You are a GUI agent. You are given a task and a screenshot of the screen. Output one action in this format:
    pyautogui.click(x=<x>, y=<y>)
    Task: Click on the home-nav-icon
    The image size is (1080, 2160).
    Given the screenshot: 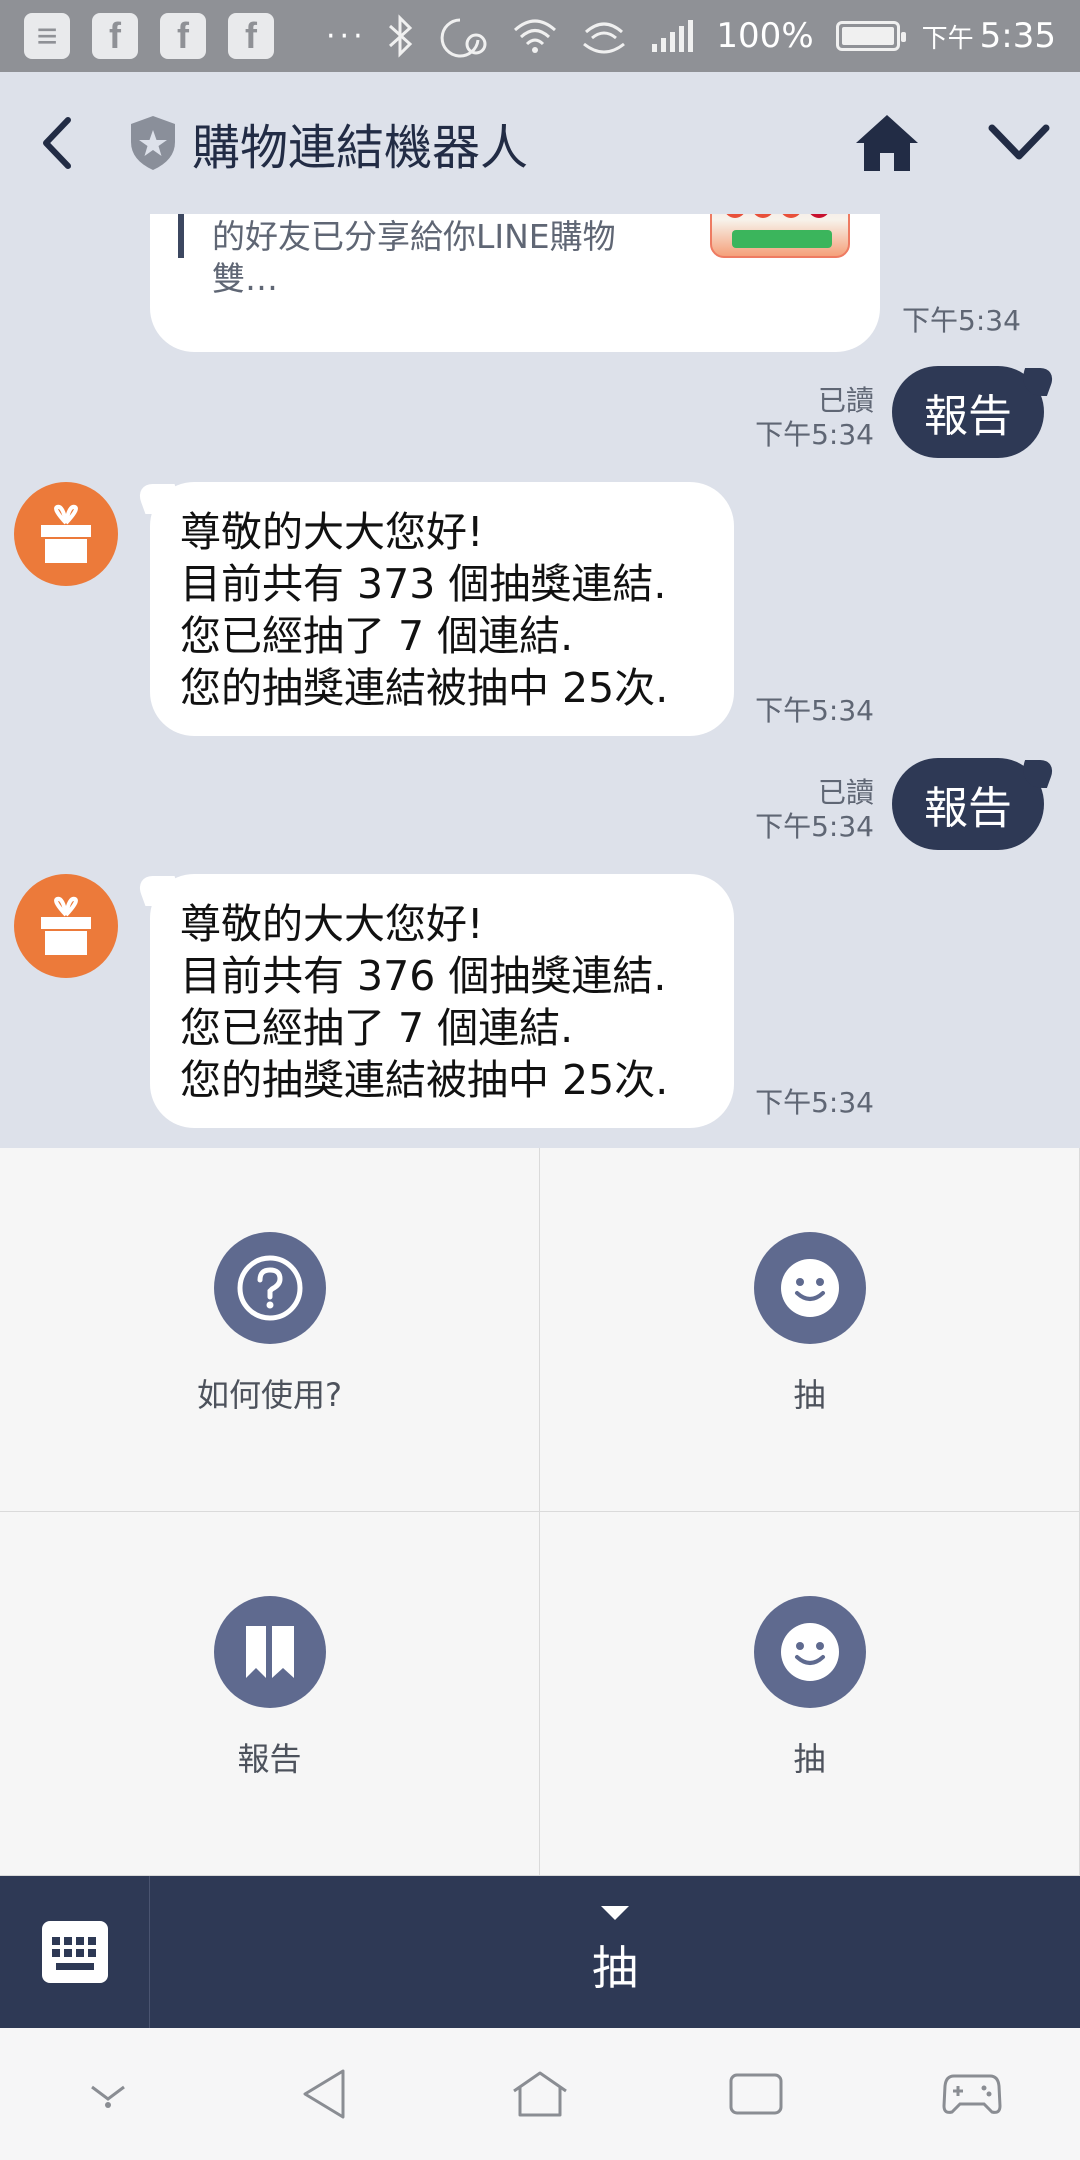 What is the action you would take?
    pyautogui.click(x=540, y=2094)
    